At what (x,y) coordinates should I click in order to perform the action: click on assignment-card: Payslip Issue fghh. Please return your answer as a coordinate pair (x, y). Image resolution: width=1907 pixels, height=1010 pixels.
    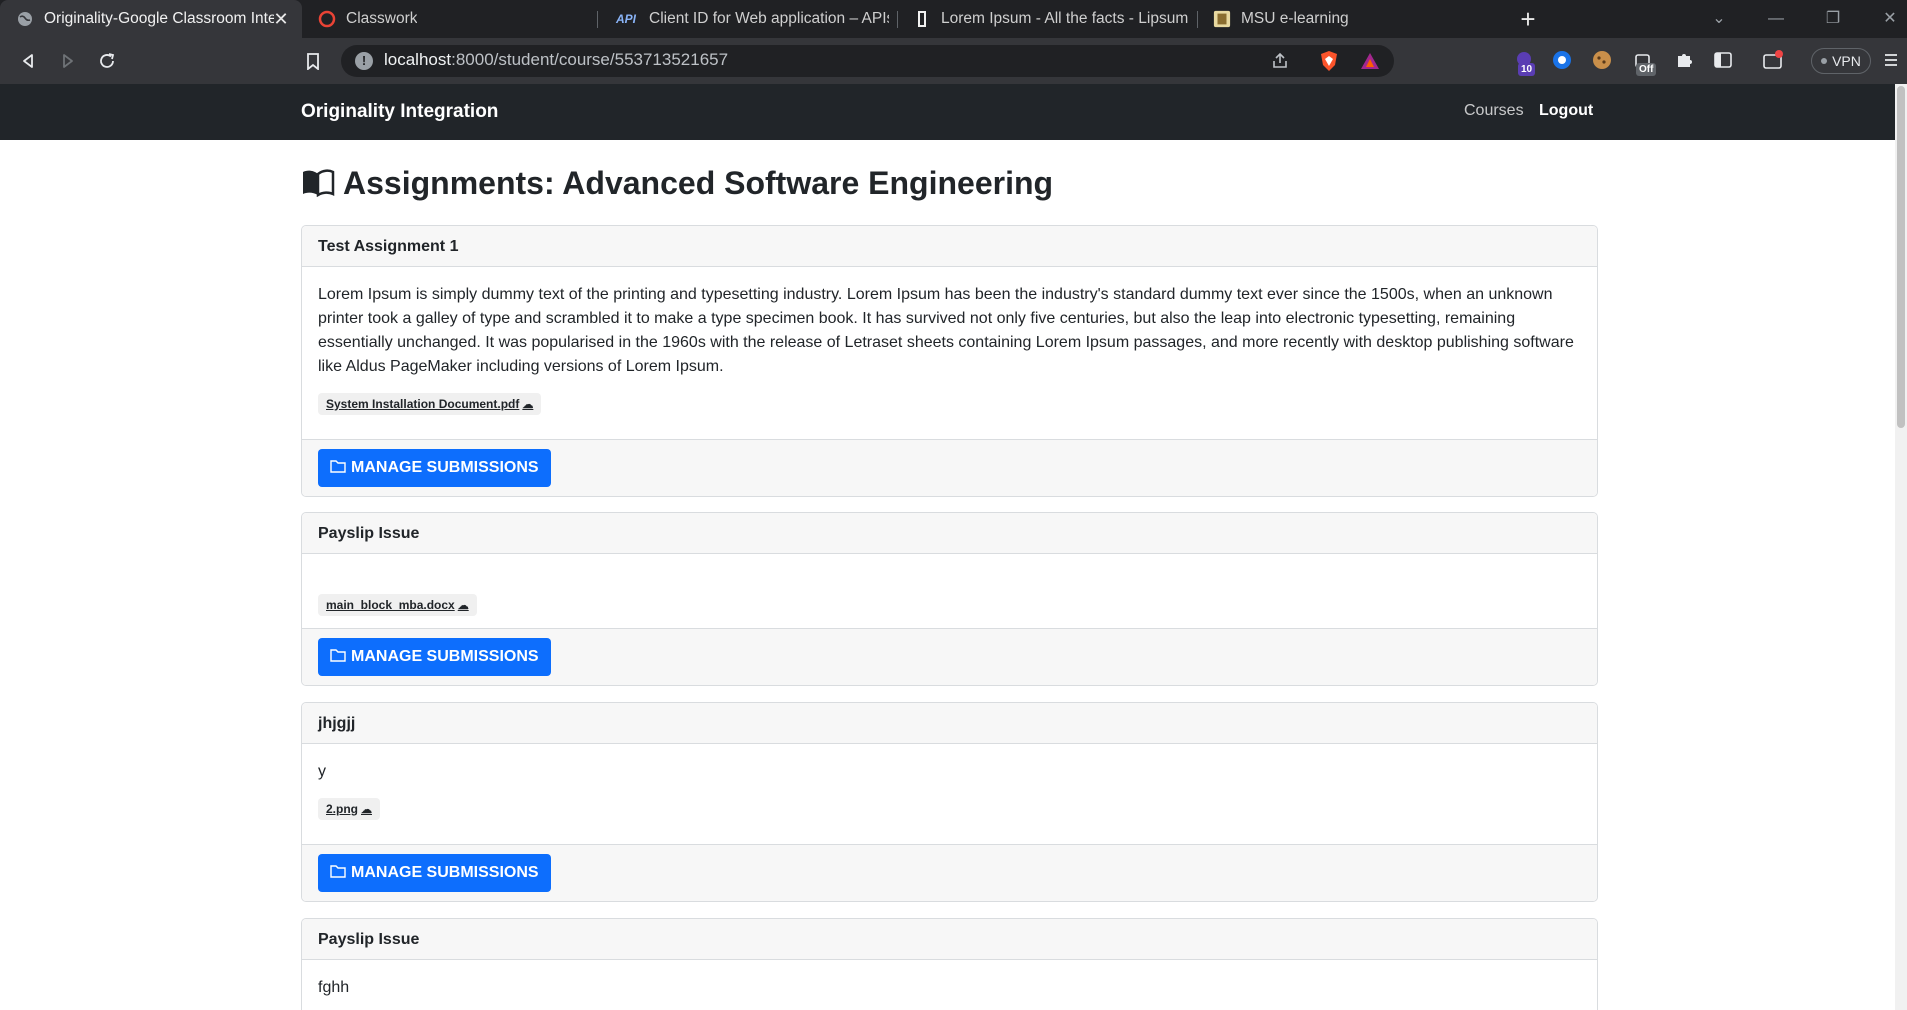
    Looking at the image, I should click on (949, 964).